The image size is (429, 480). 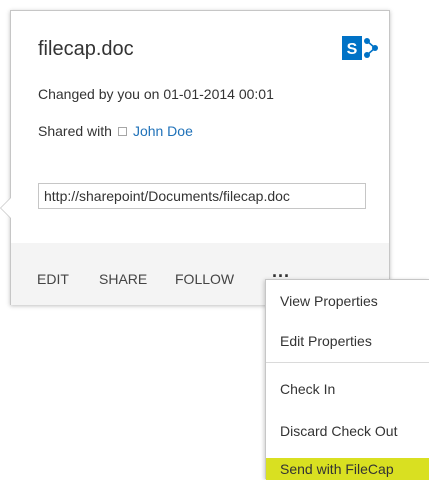 I want to click on edit-button: EDIT, so click(x=53, y=279).